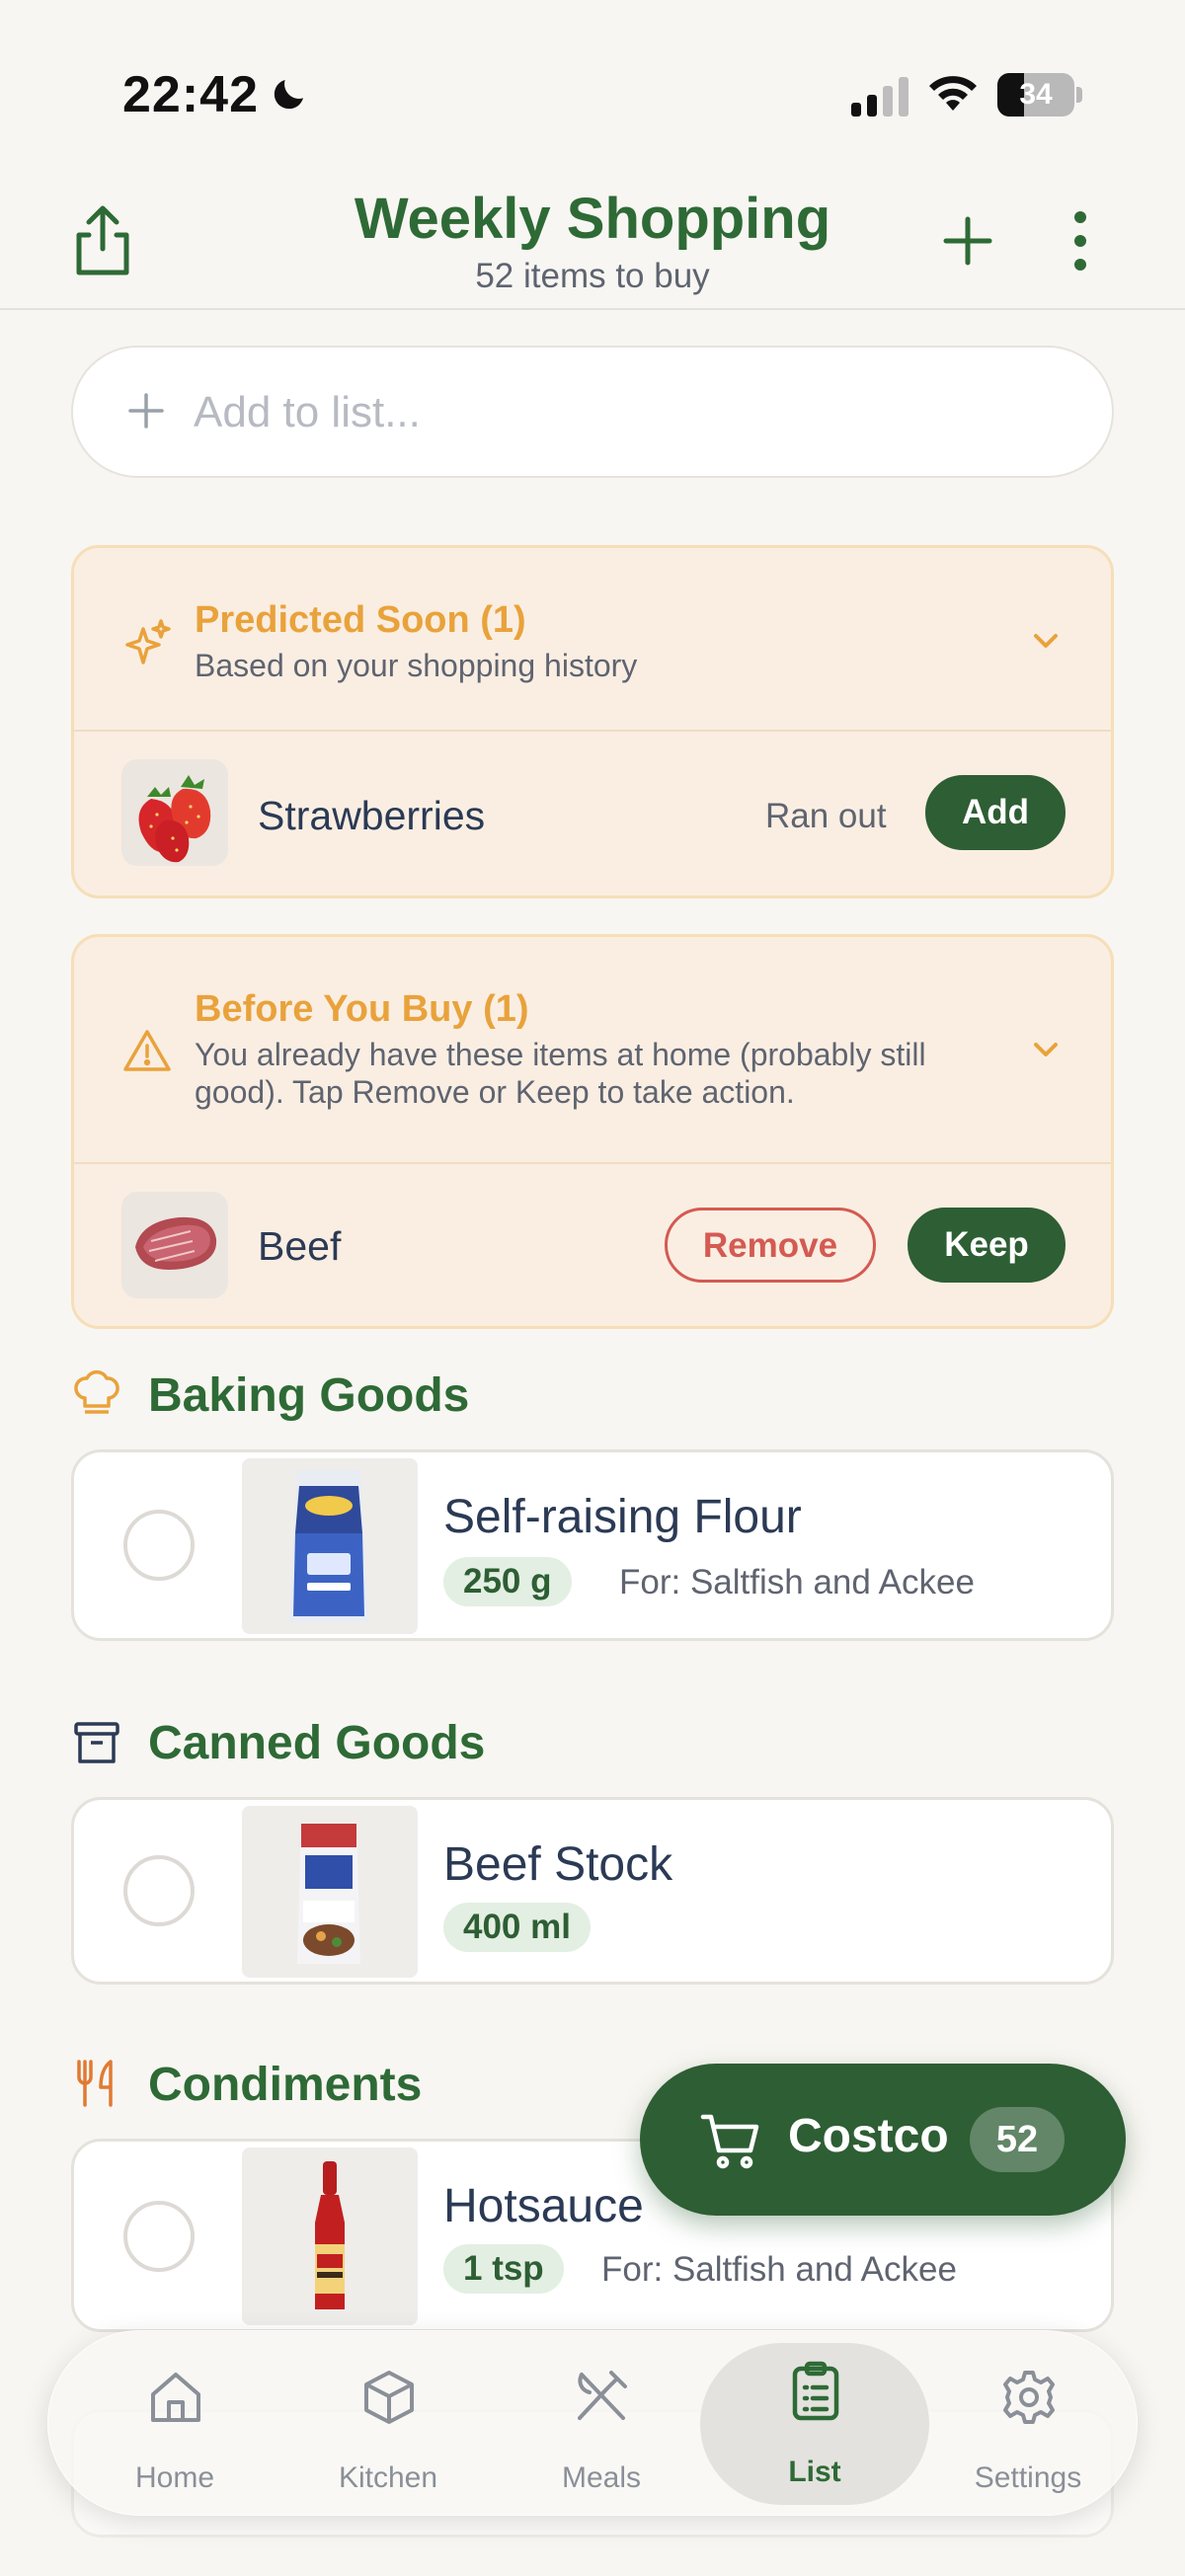 This screenshot has height=2576, width=1185. I want to click on predicted-item-name: Strawberries, so click(372, 815).